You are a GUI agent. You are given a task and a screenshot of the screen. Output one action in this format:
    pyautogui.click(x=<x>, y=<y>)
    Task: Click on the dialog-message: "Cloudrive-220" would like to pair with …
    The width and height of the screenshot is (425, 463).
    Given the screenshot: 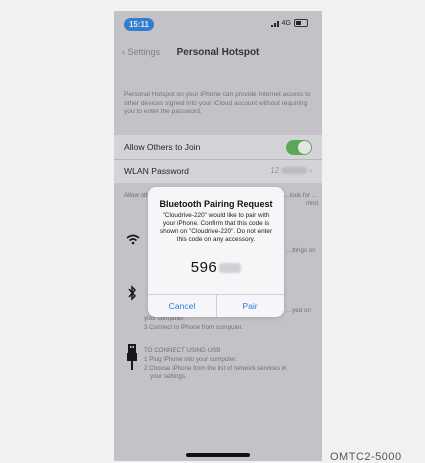 What is the action you would take?
    pyautogui.click(x=216, y=227)
    